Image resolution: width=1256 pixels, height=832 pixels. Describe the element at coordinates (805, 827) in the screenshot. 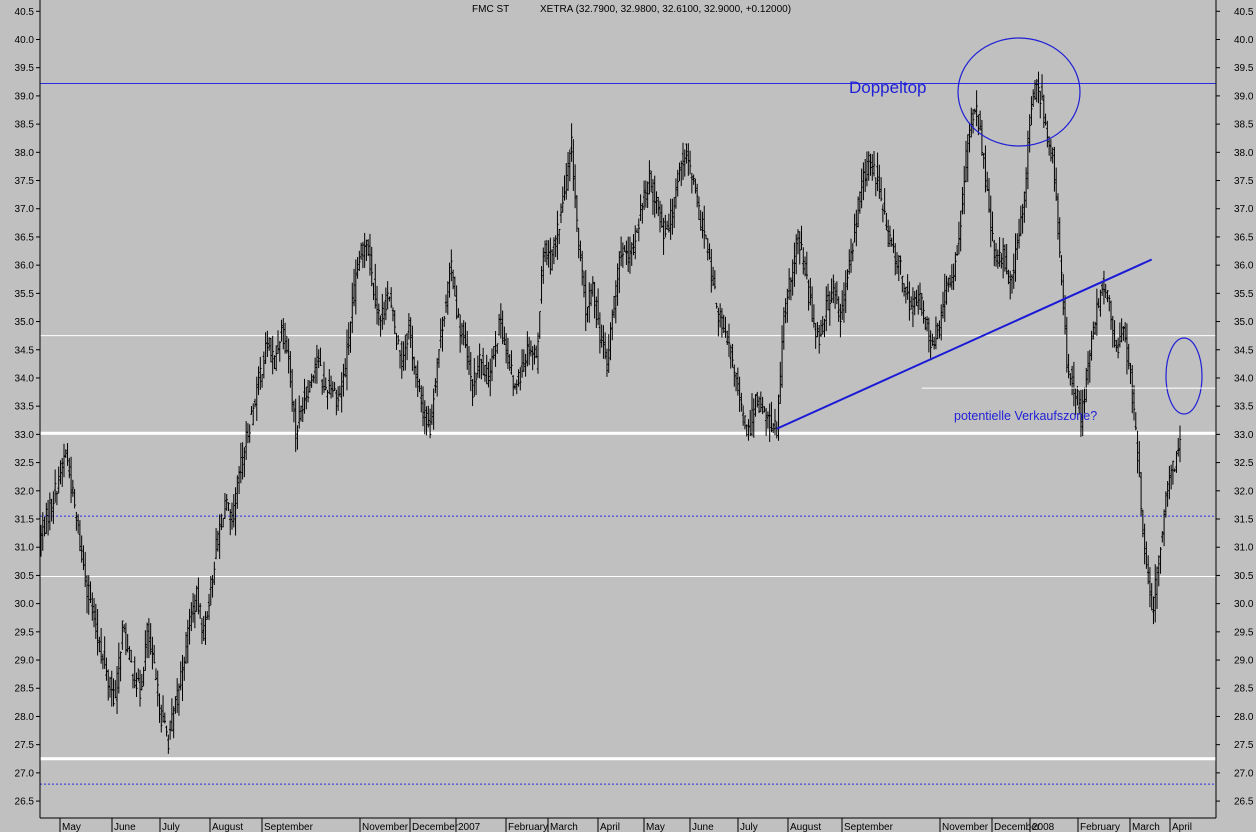

I see `x-label-14: August` at that location.